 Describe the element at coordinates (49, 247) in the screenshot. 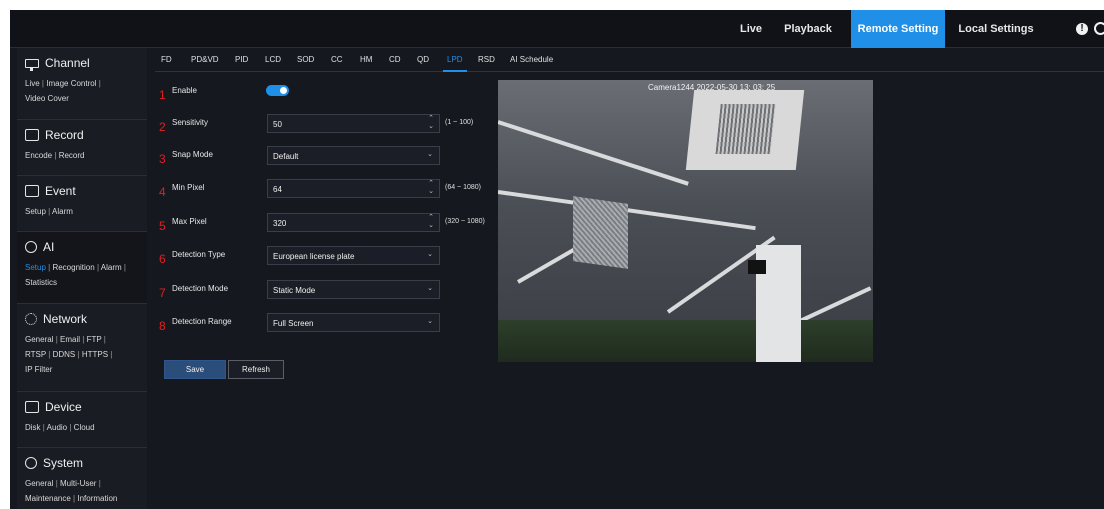

I see `sidebar-title-label: AI` at that location.